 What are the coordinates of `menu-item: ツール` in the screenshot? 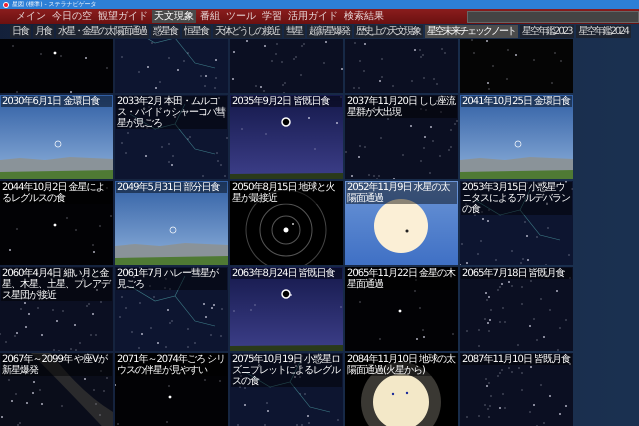 It's located at (241, 16).